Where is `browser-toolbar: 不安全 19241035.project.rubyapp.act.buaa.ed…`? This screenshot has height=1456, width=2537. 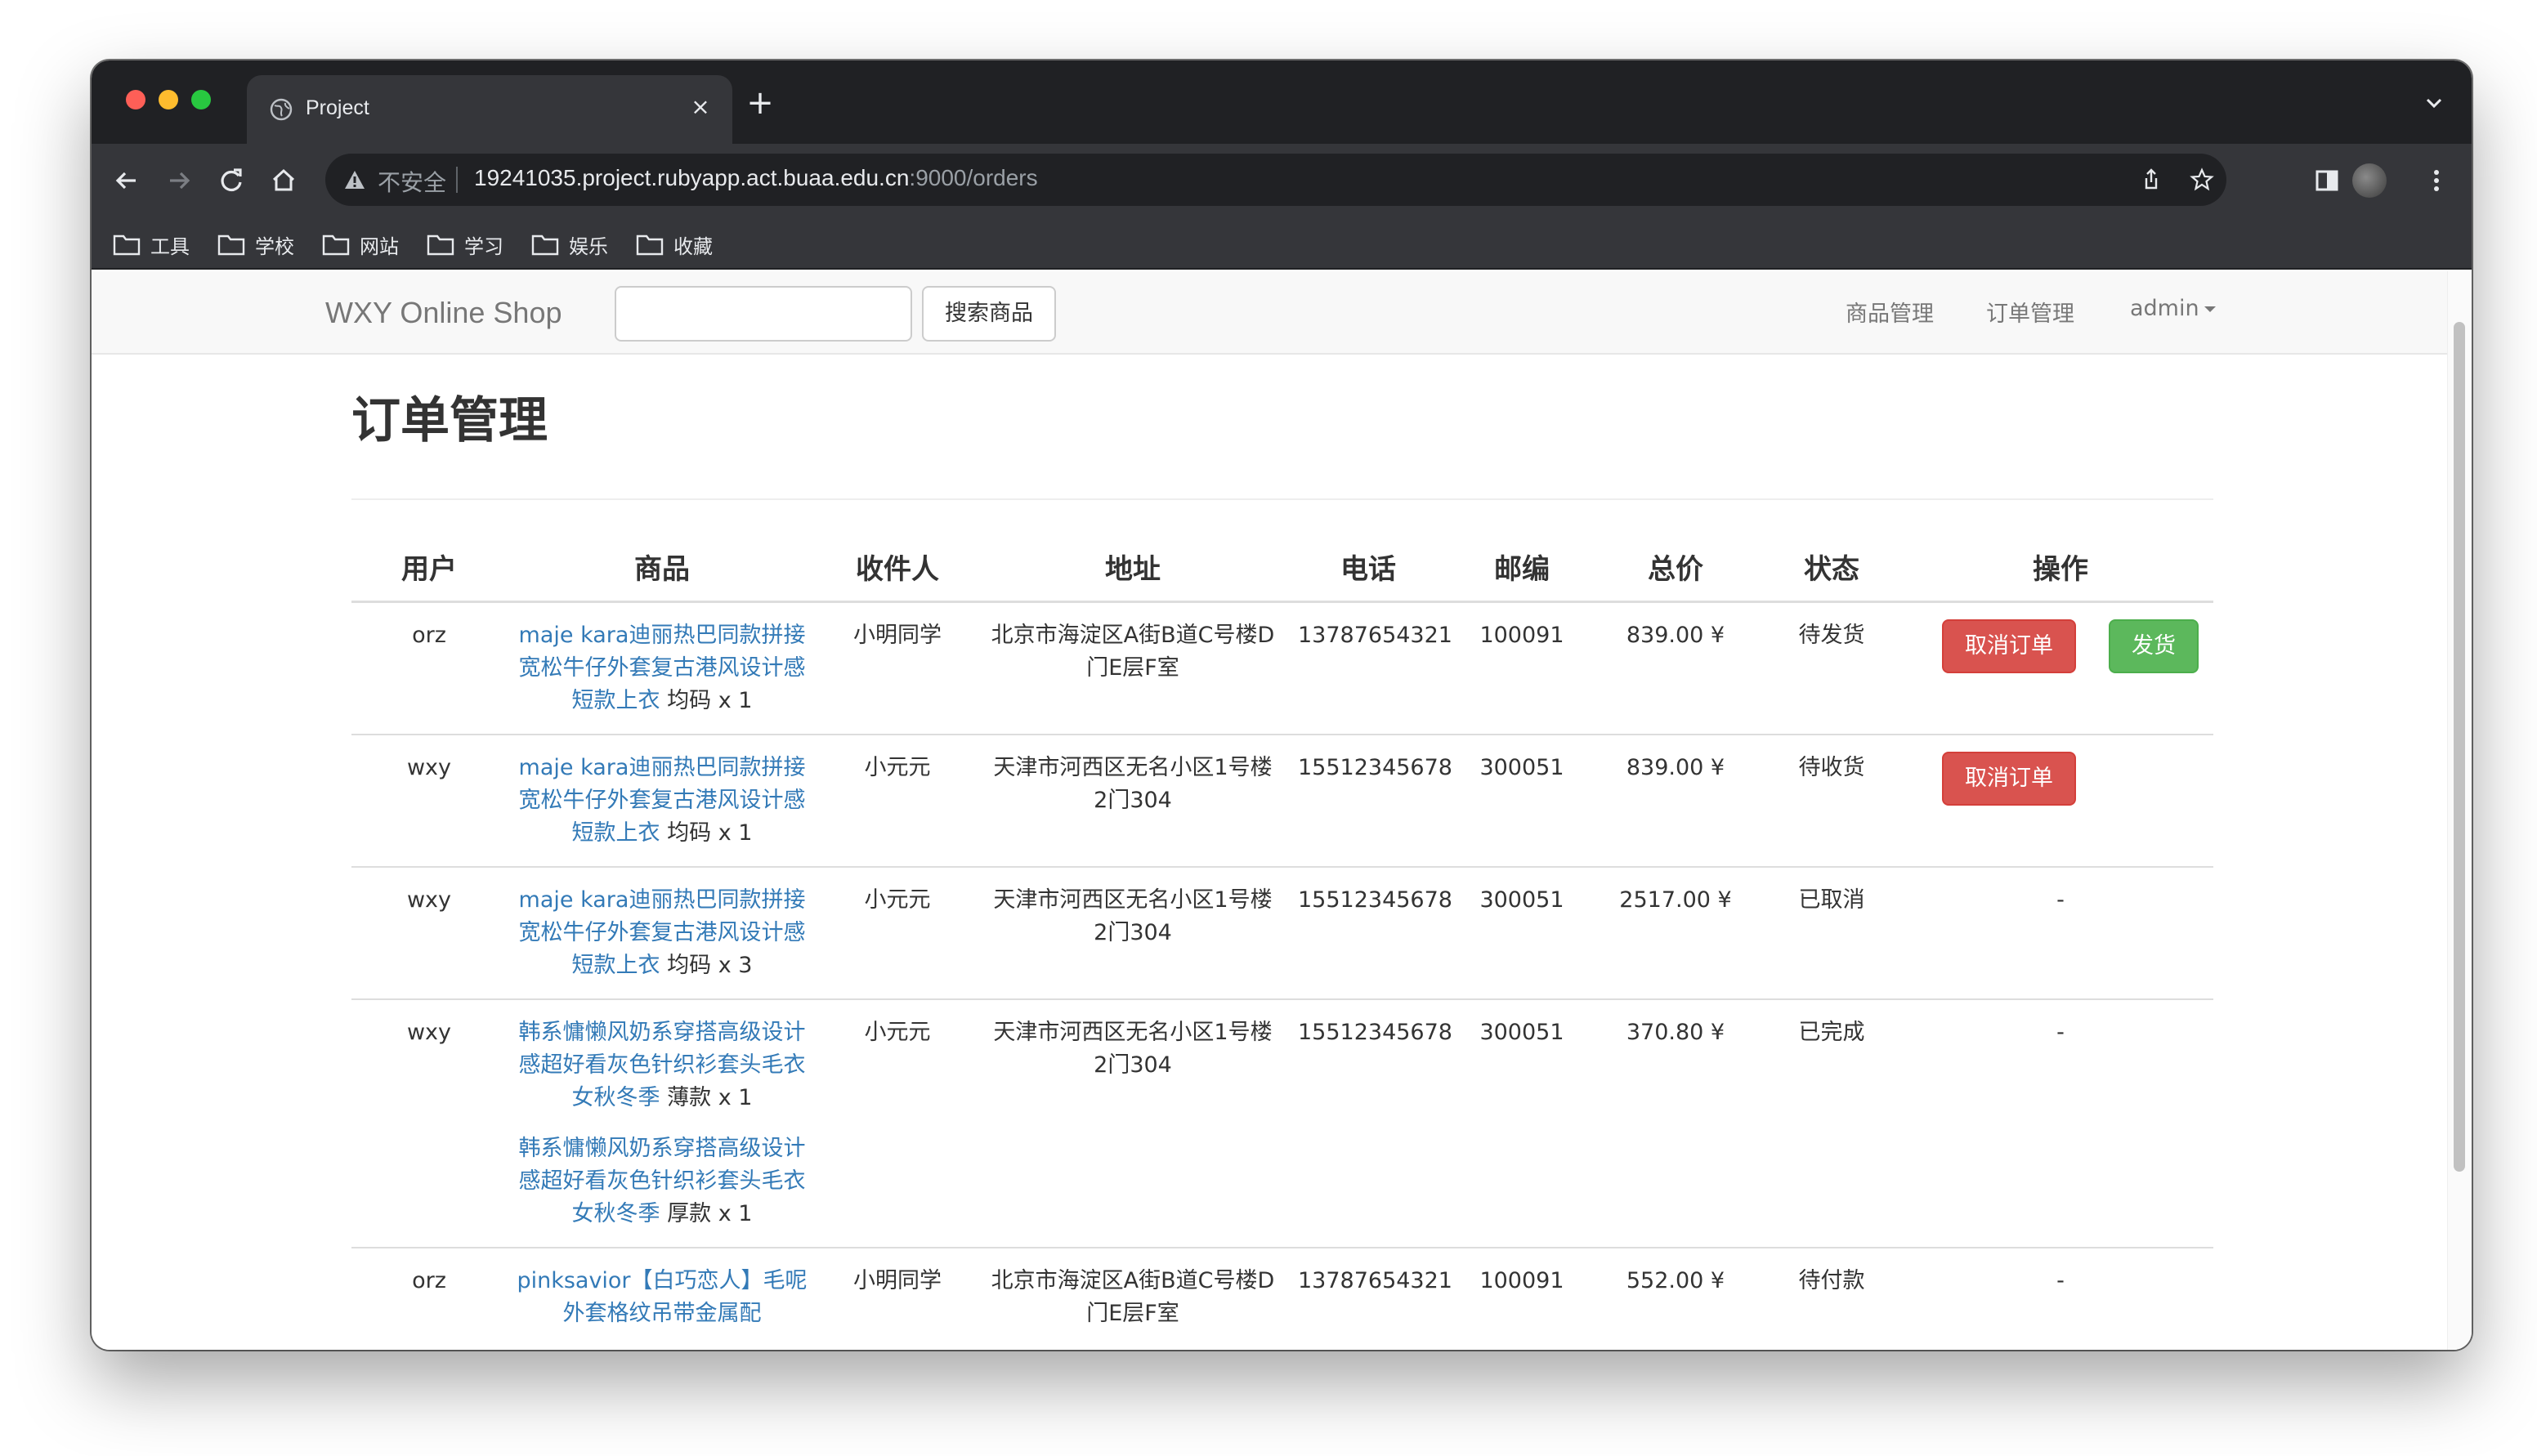
browser-toolbar: 不安全 19241035.project.rubyapp.act.buaa.ed… is located at coordinates (1282, 181).